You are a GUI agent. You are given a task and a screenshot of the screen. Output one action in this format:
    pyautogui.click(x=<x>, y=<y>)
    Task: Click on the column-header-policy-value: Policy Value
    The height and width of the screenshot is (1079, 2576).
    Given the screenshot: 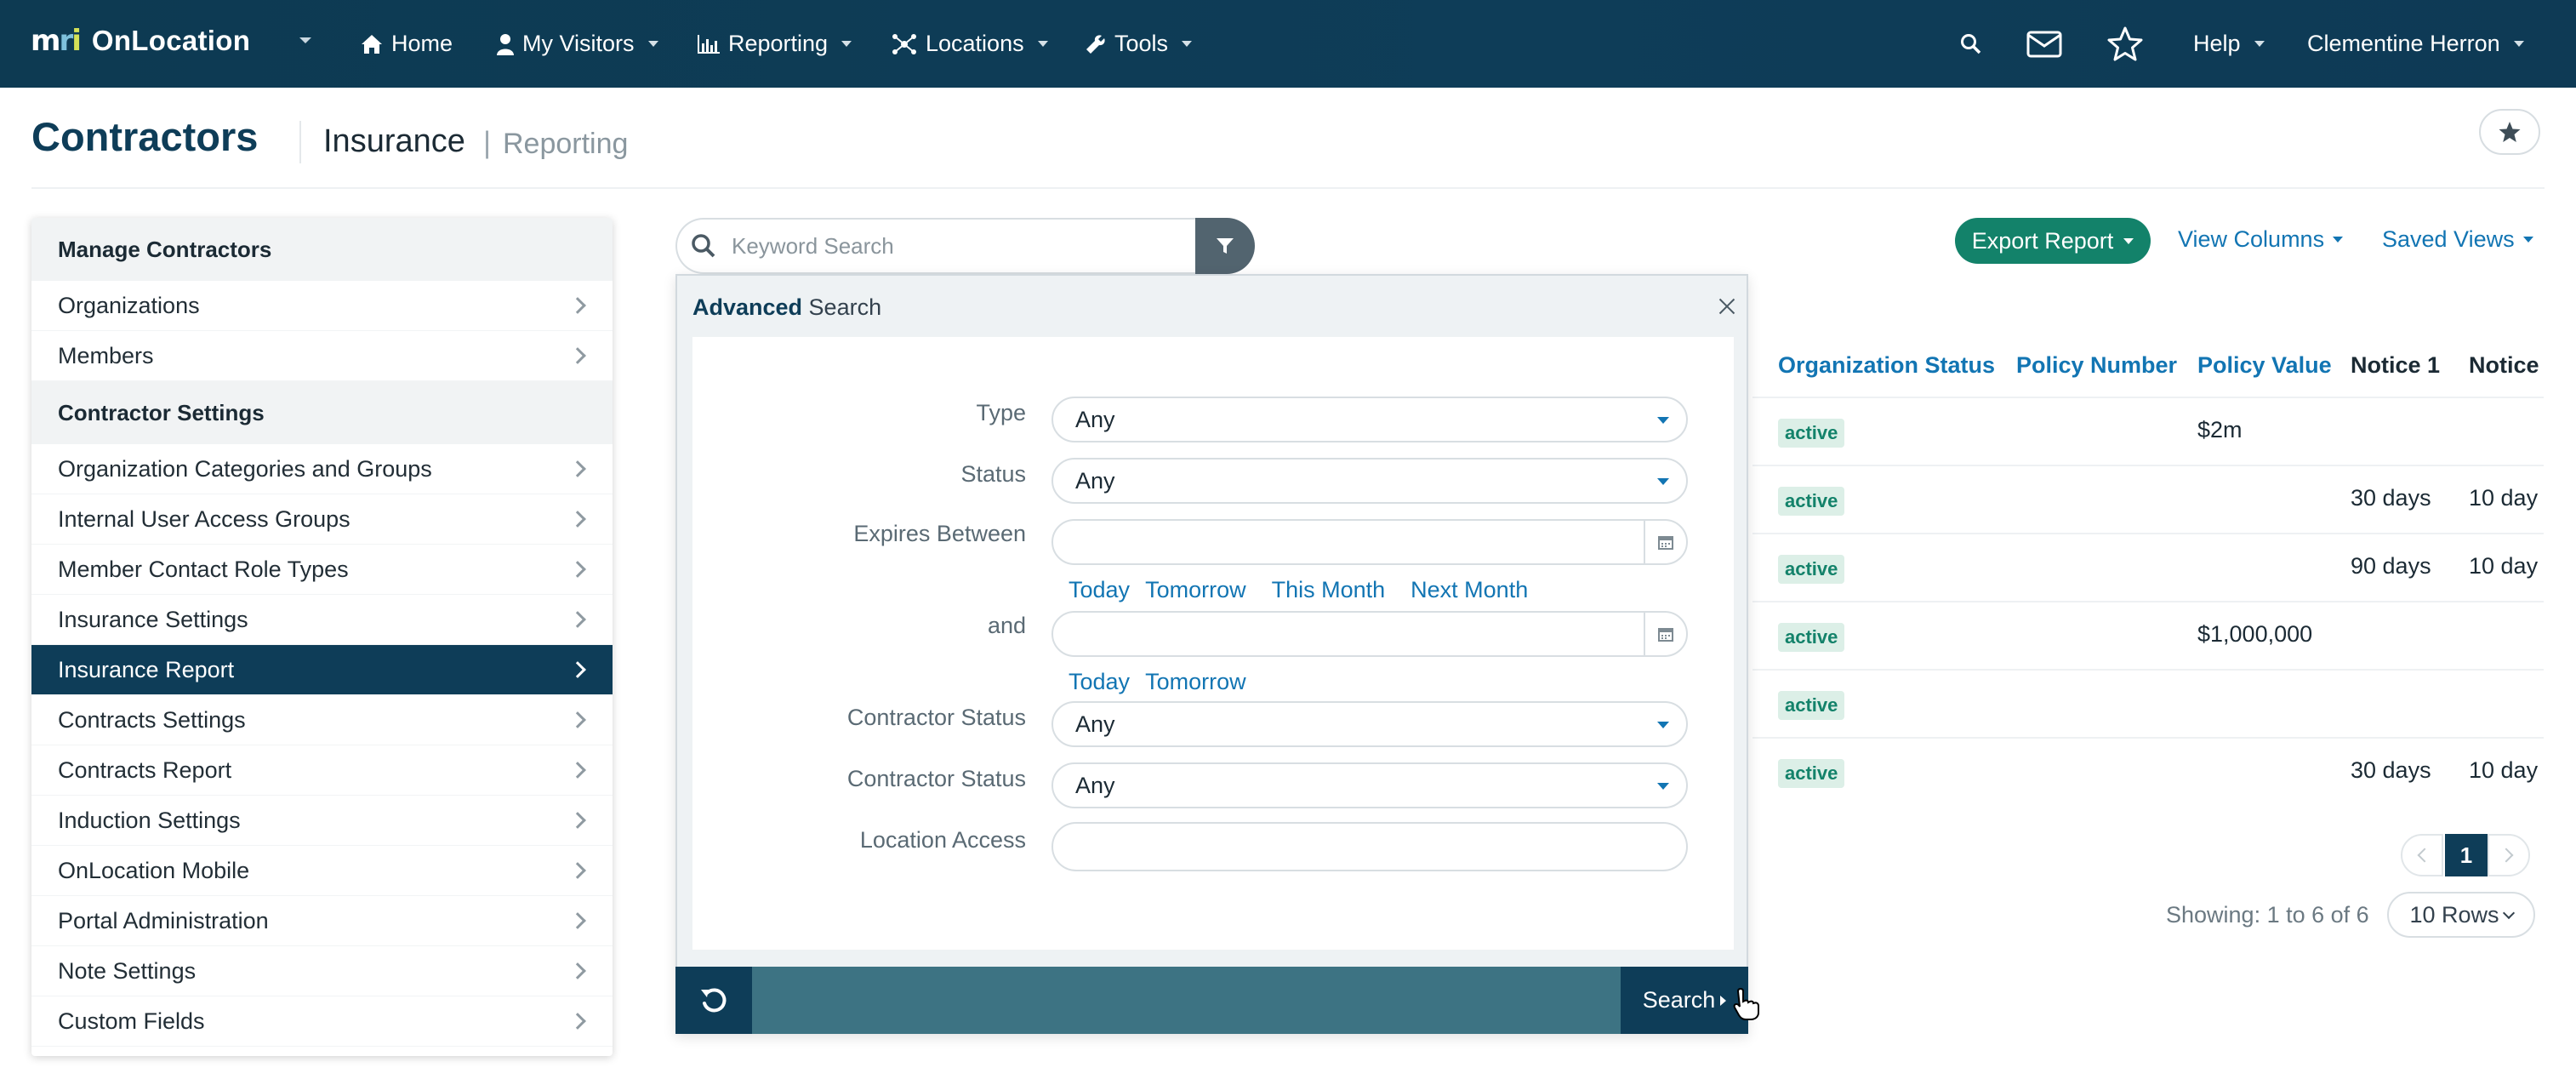 What is the action you would take?
    pyautogui.click(x=2264, y=365)
    